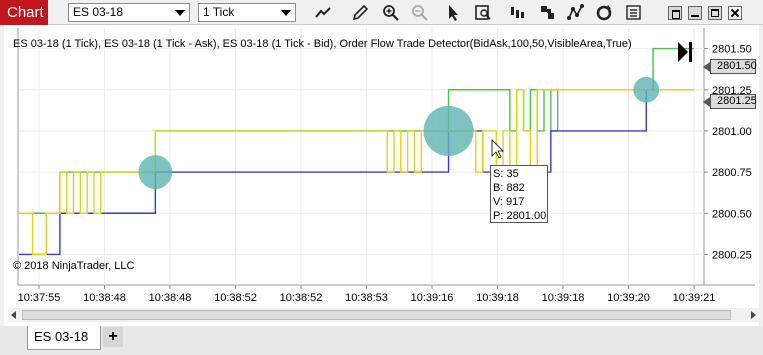  Describe the element at coordinates (24, 12) in the screenshot. I see `chart-menu-button: Chart` at that location.